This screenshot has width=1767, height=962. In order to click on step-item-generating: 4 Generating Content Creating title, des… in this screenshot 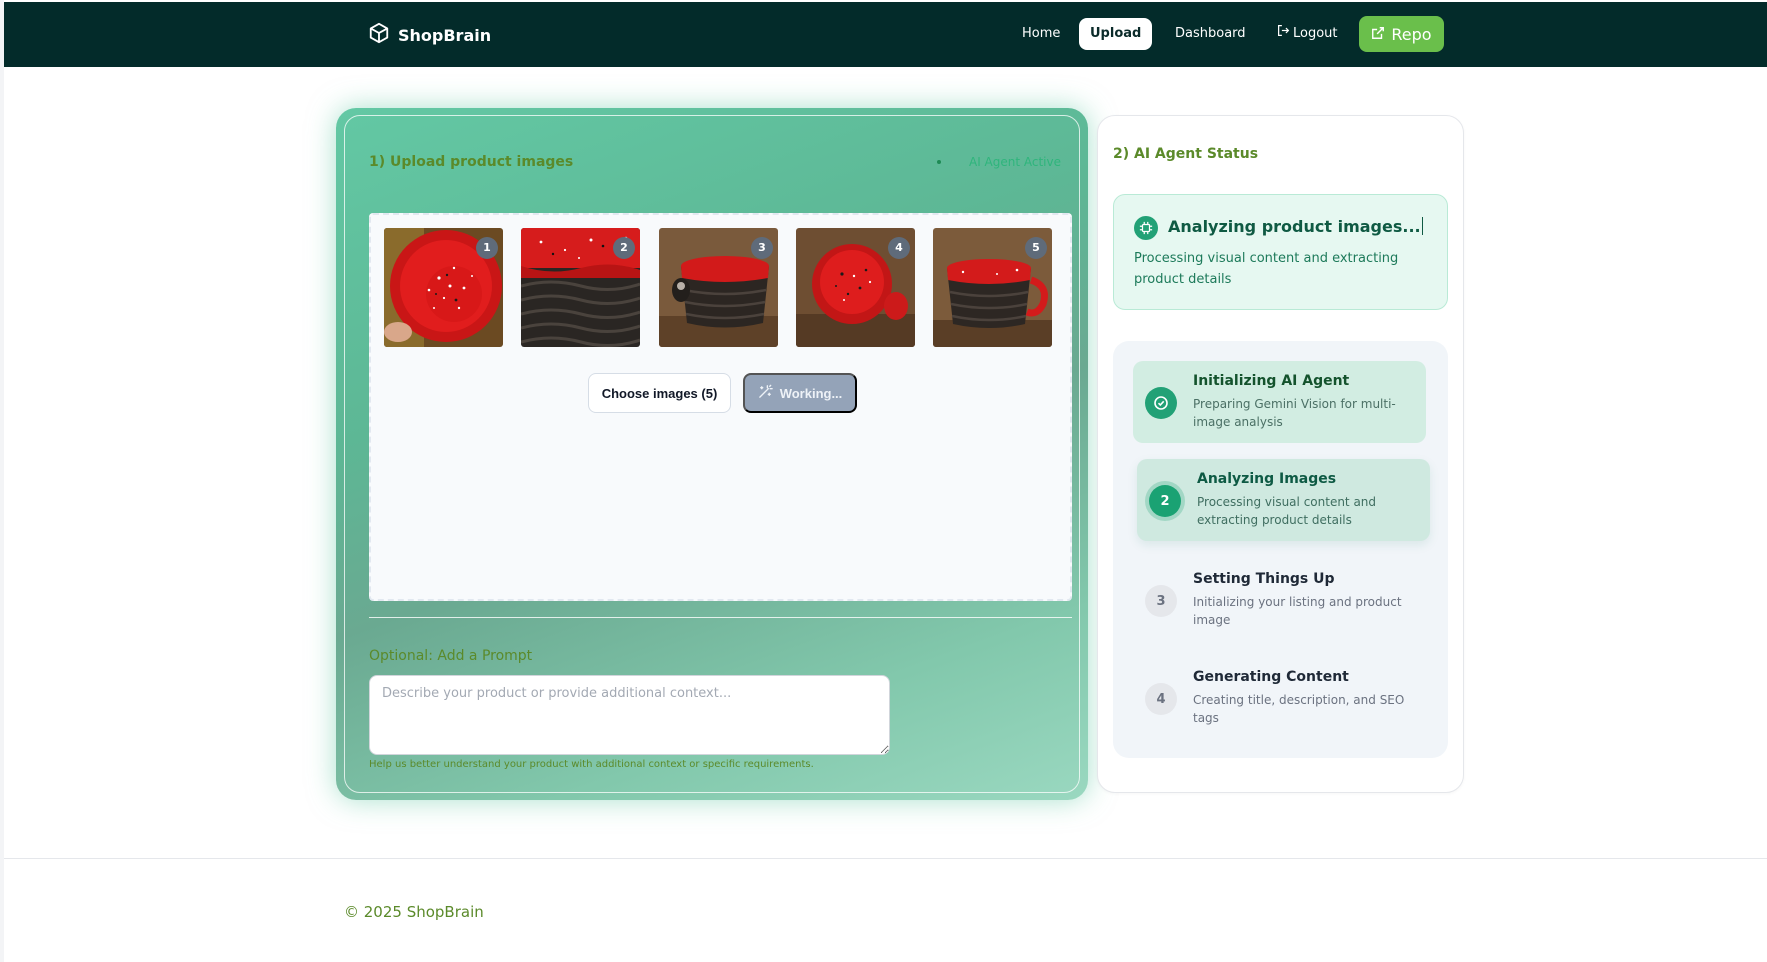, I will do `click(1279, 698)`.